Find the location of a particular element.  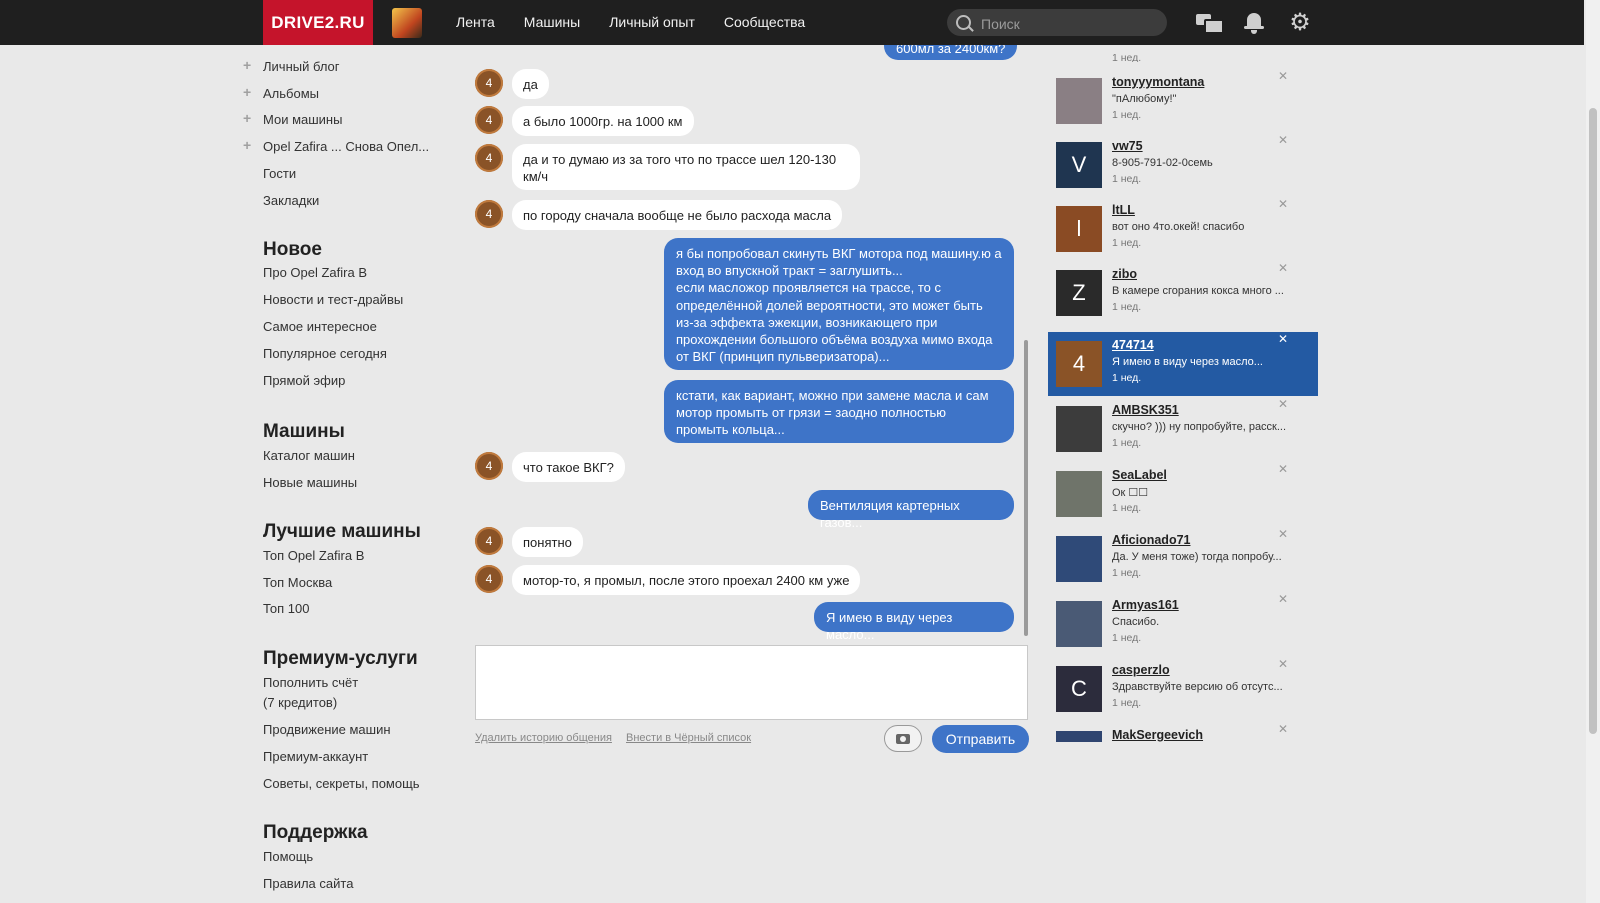

conversation-item: tonyyymontana "пАлюбому!" 1 нед. ✕ is located at coordinates (1183, 101).